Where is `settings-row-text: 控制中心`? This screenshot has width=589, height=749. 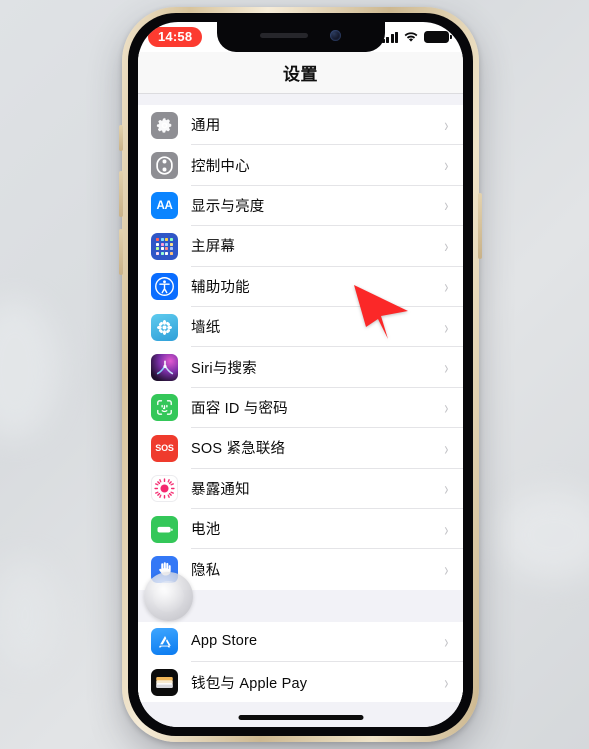 settings-row-text: 控制中心 is located at coordinates (220, 166).